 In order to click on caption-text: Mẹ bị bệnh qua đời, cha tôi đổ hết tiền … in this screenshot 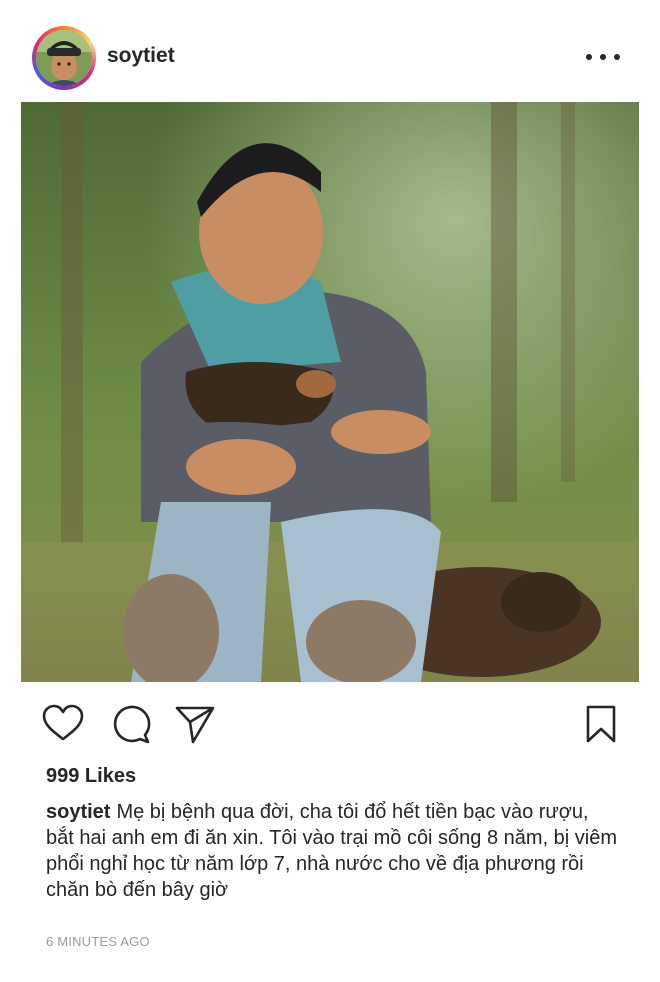, I will do `click(332, 851)`.